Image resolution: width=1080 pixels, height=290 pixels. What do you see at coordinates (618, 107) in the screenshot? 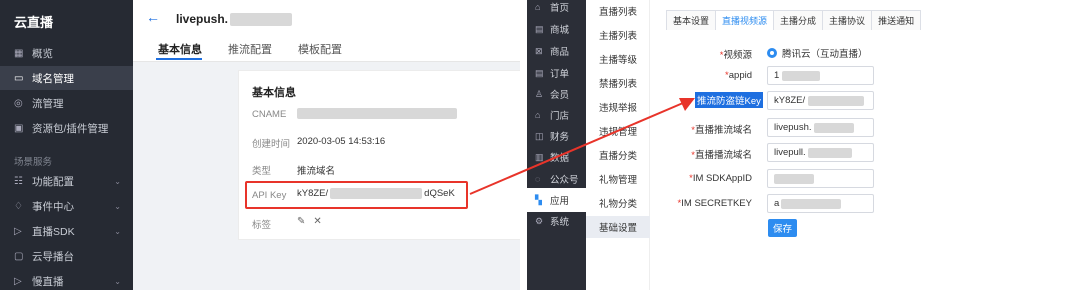
I see `submenu-violation-report: 违规举报` at bounding box center [618, 107].